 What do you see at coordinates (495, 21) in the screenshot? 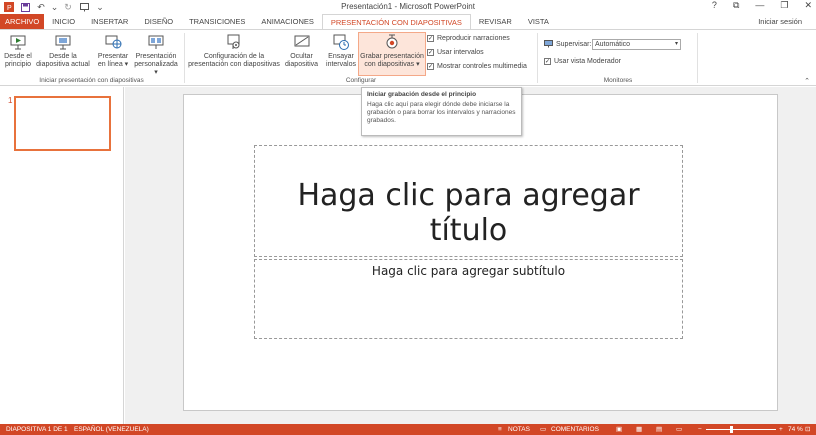
I see `tab-revisar: REVISAR` at bounding box center [495, 21].